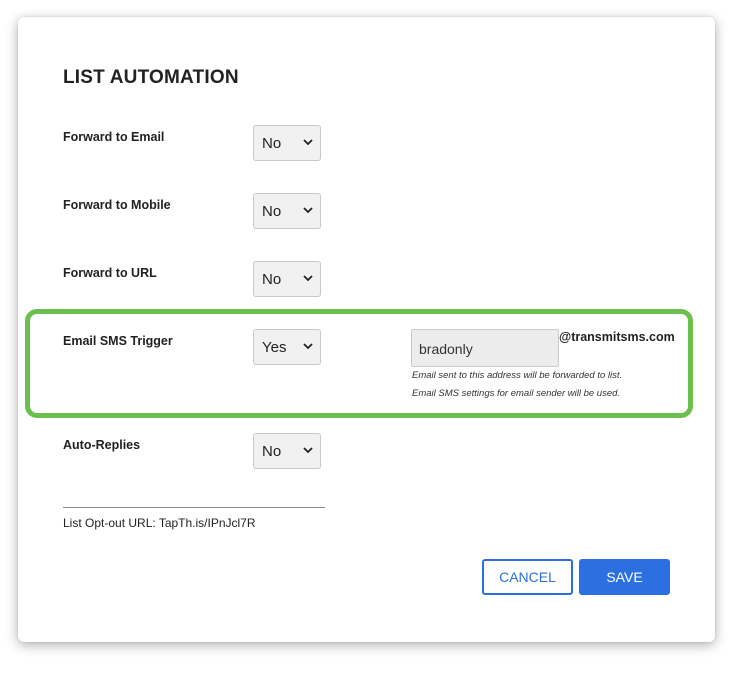 The image size is (754, 680). I want to click on auto-replies-label: Auto-Replies, so click(102, 445).